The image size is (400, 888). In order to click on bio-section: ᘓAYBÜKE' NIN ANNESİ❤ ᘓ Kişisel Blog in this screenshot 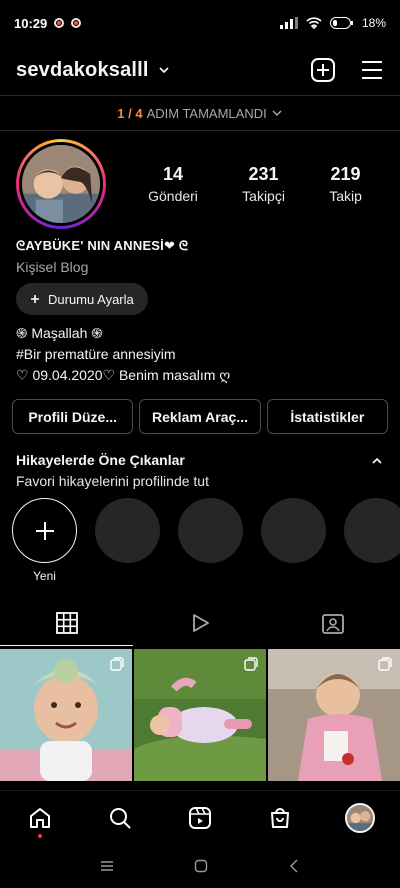, I will do `click(200, 256)`.